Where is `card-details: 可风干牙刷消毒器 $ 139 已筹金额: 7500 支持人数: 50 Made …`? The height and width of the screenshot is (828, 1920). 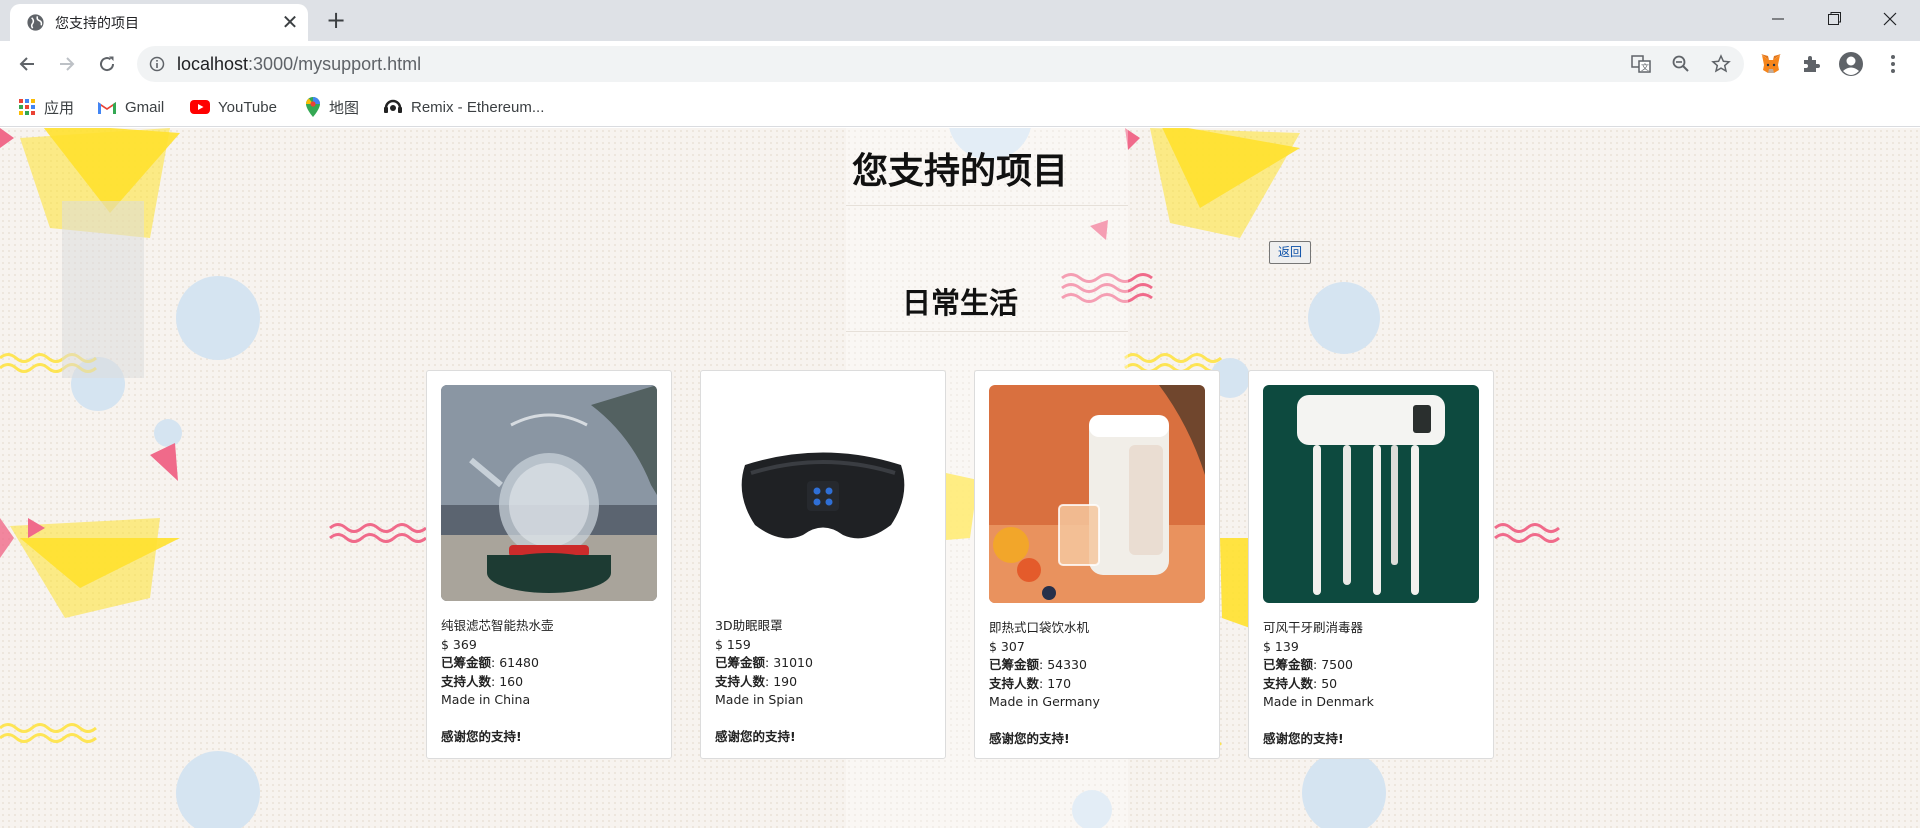
card-details: 可风干牙刷消毒器 $ 139 已筹金额: 7500 支持人数: 50 Made … is located at coordinates (1318, 683).